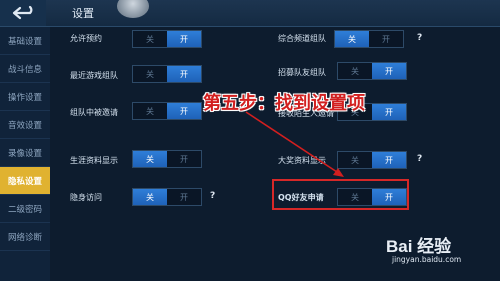 Image resolution: width=500 pixels, height=281 pixels. I want to click on sidebar-item-controls: 操作设置, so click(25, 97).